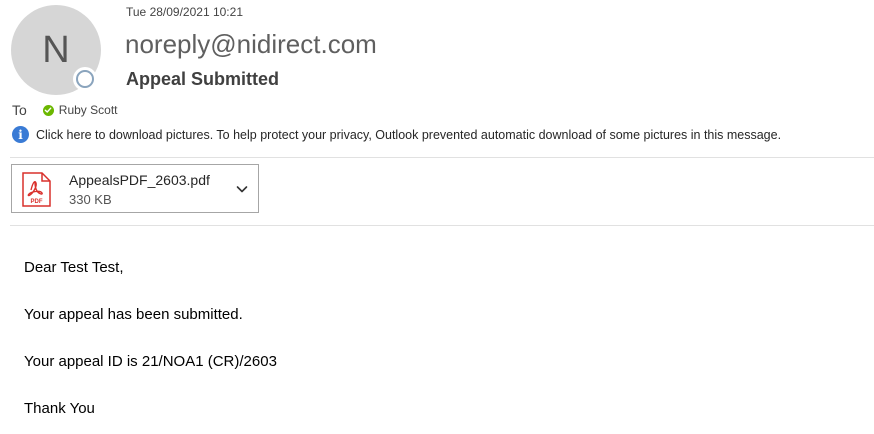 The height and width of the screenshot is (434, 874). I want to click on pdf-file-icon: PDF, so click(36, 189).